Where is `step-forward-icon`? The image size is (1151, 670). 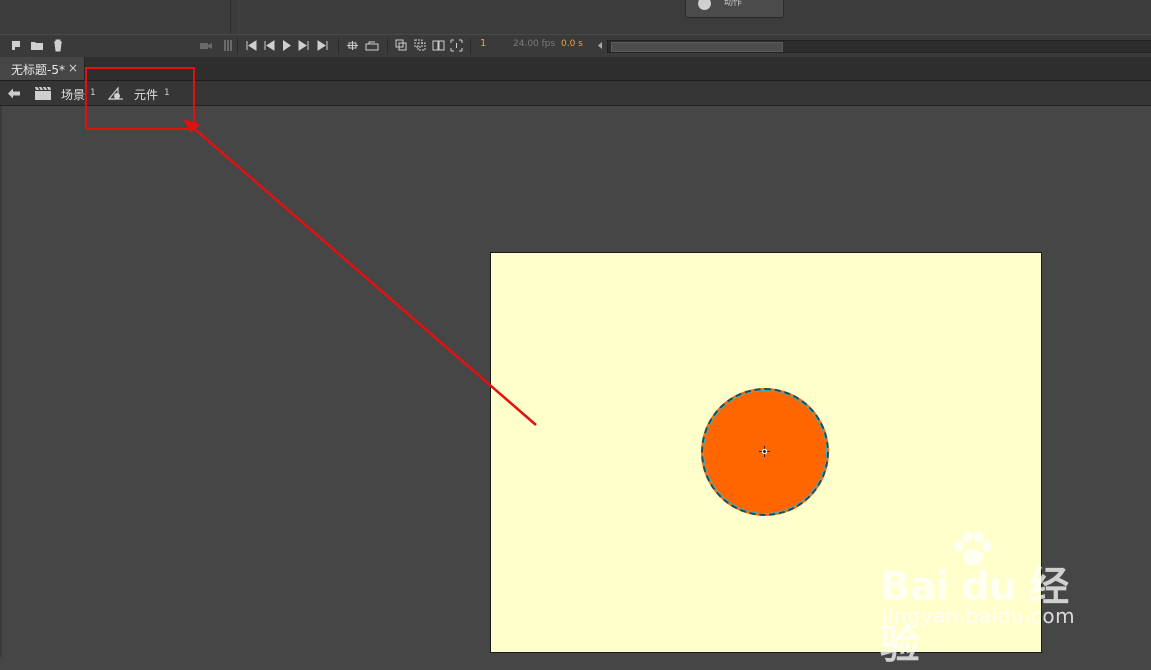 step-forward-icon is located at coordinates (304, 45).